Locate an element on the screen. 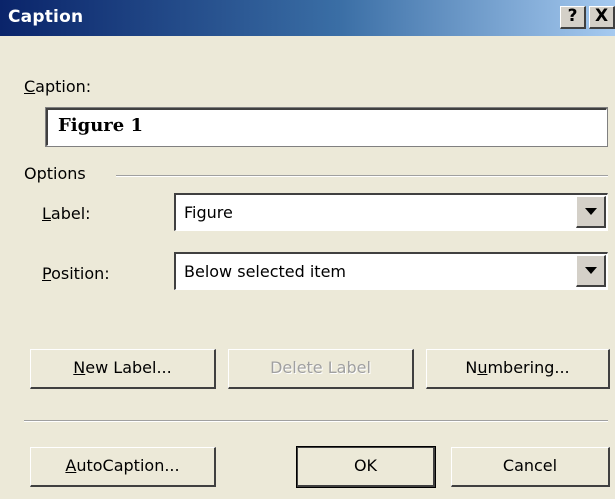 This screenshot has height=499, width=615. close-button: X is located at coordinates (602, 17).